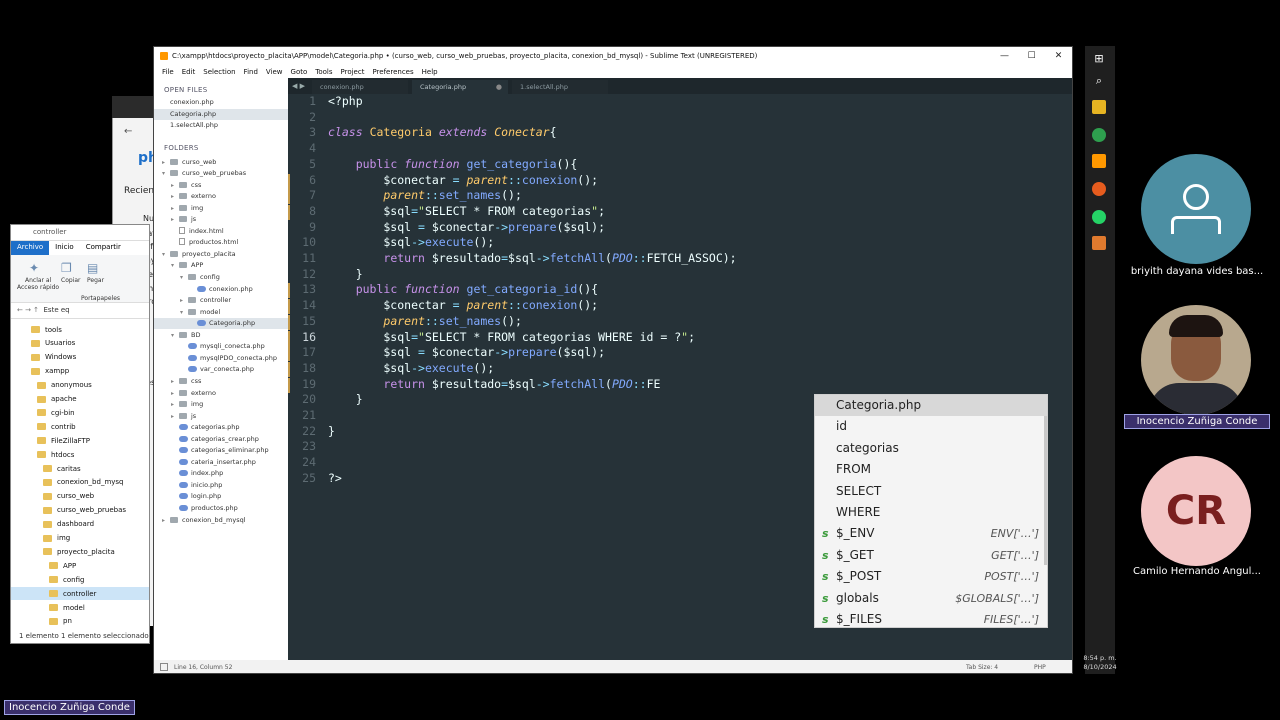  Describe the element at coordinates (221, 358) in the screenshot. I see `sidebar-file: mysqlPDO_conecta.php` at that location.